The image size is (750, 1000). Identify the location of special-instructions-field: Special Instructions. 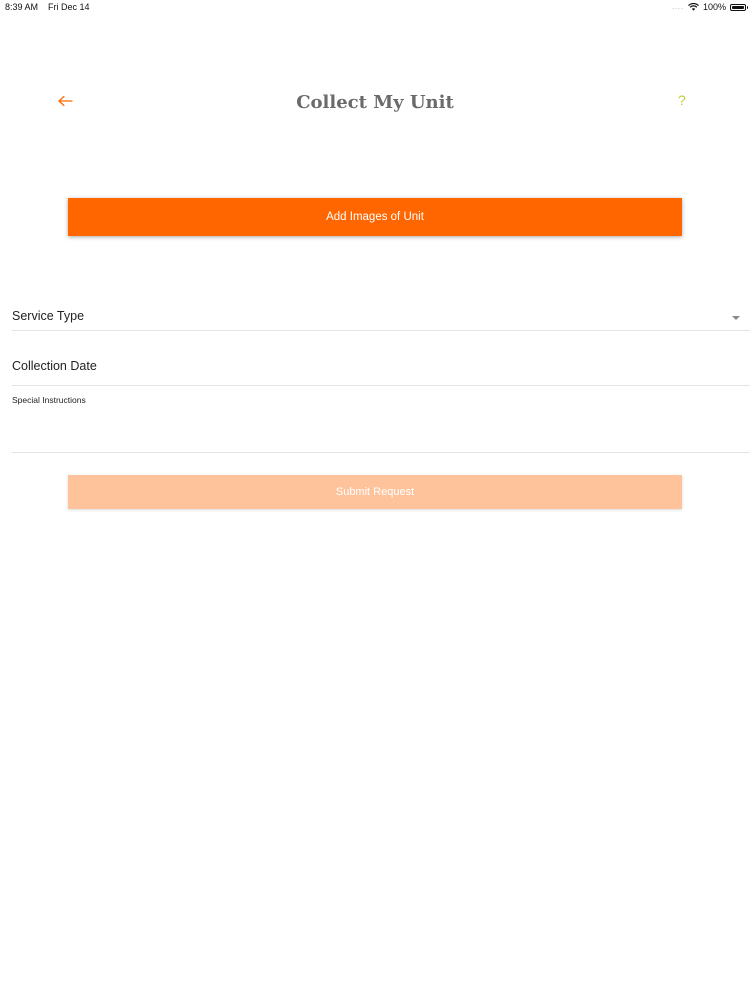
(381, 422).